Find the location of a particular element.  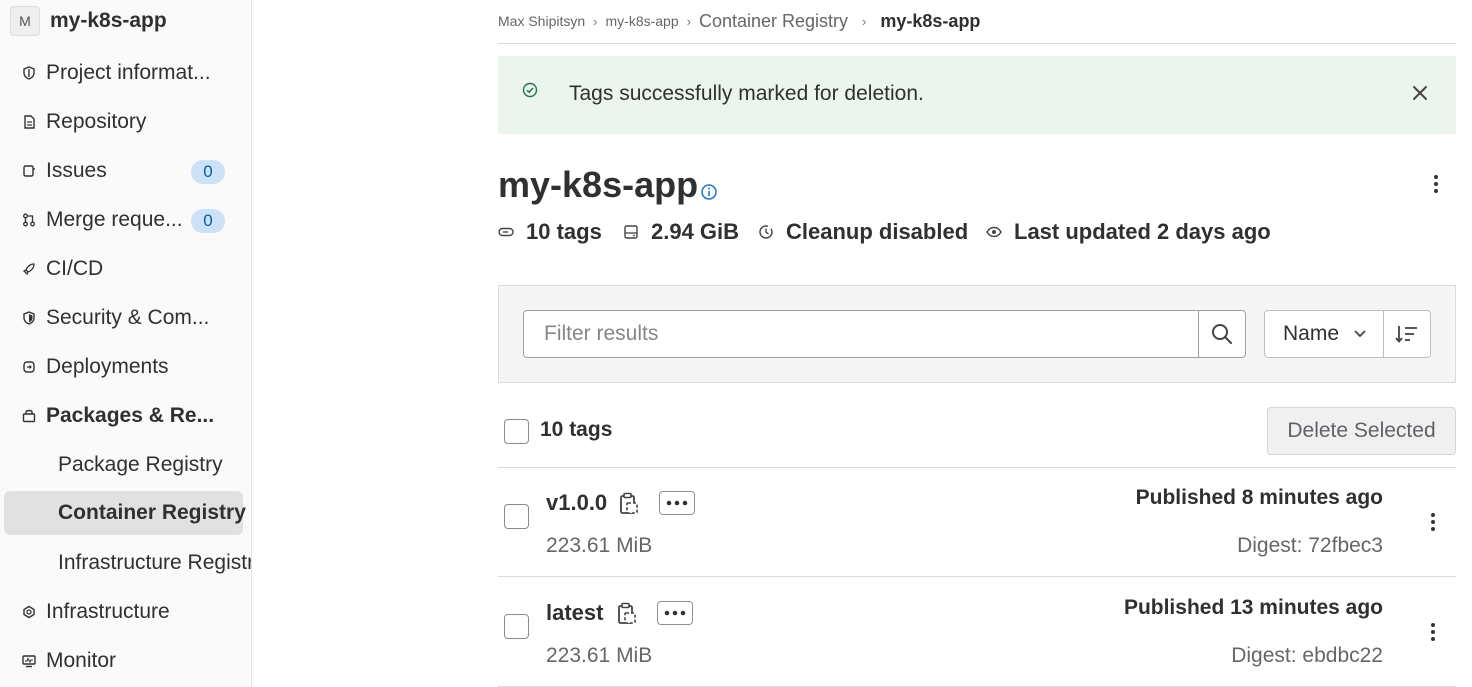

sidebar-item-deployments: Deployments is located at coordinates (125, 367).